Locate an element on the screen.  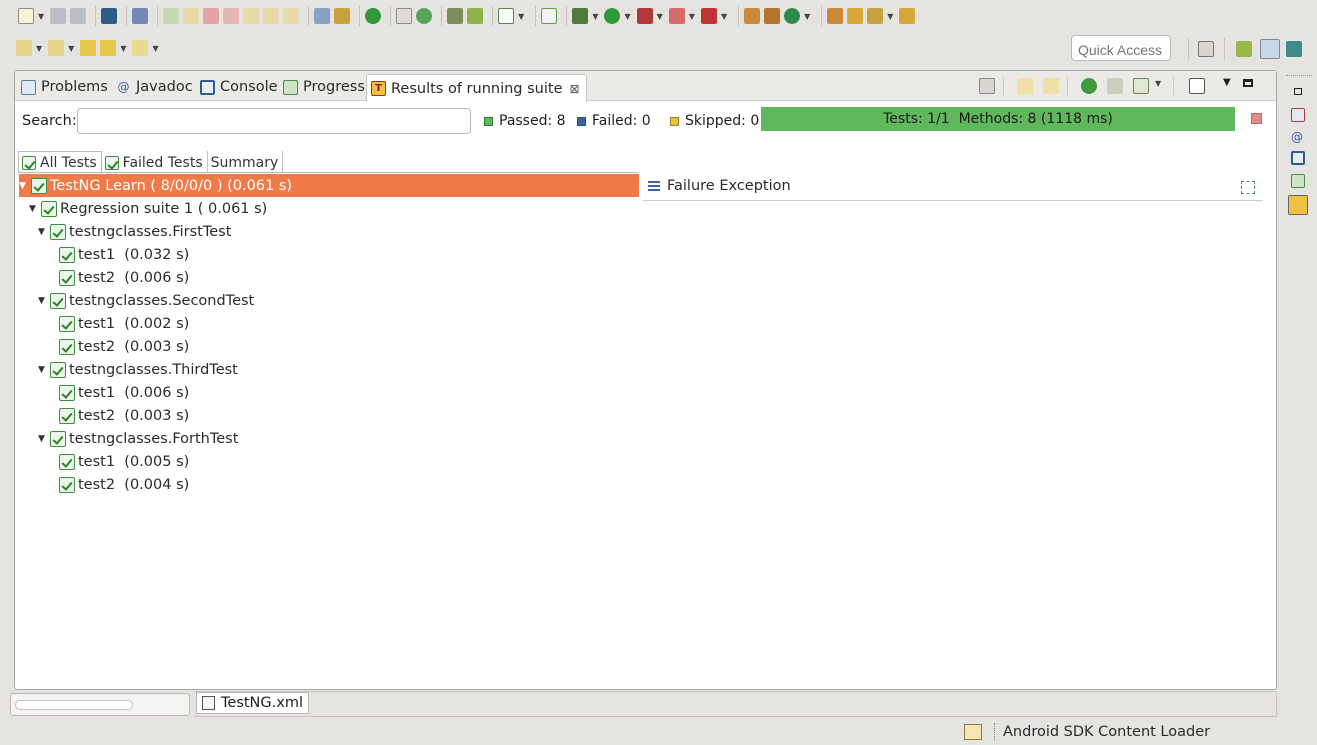
new-wizard-dropdown-icon: ▼ is located at coordinates (807, 16).